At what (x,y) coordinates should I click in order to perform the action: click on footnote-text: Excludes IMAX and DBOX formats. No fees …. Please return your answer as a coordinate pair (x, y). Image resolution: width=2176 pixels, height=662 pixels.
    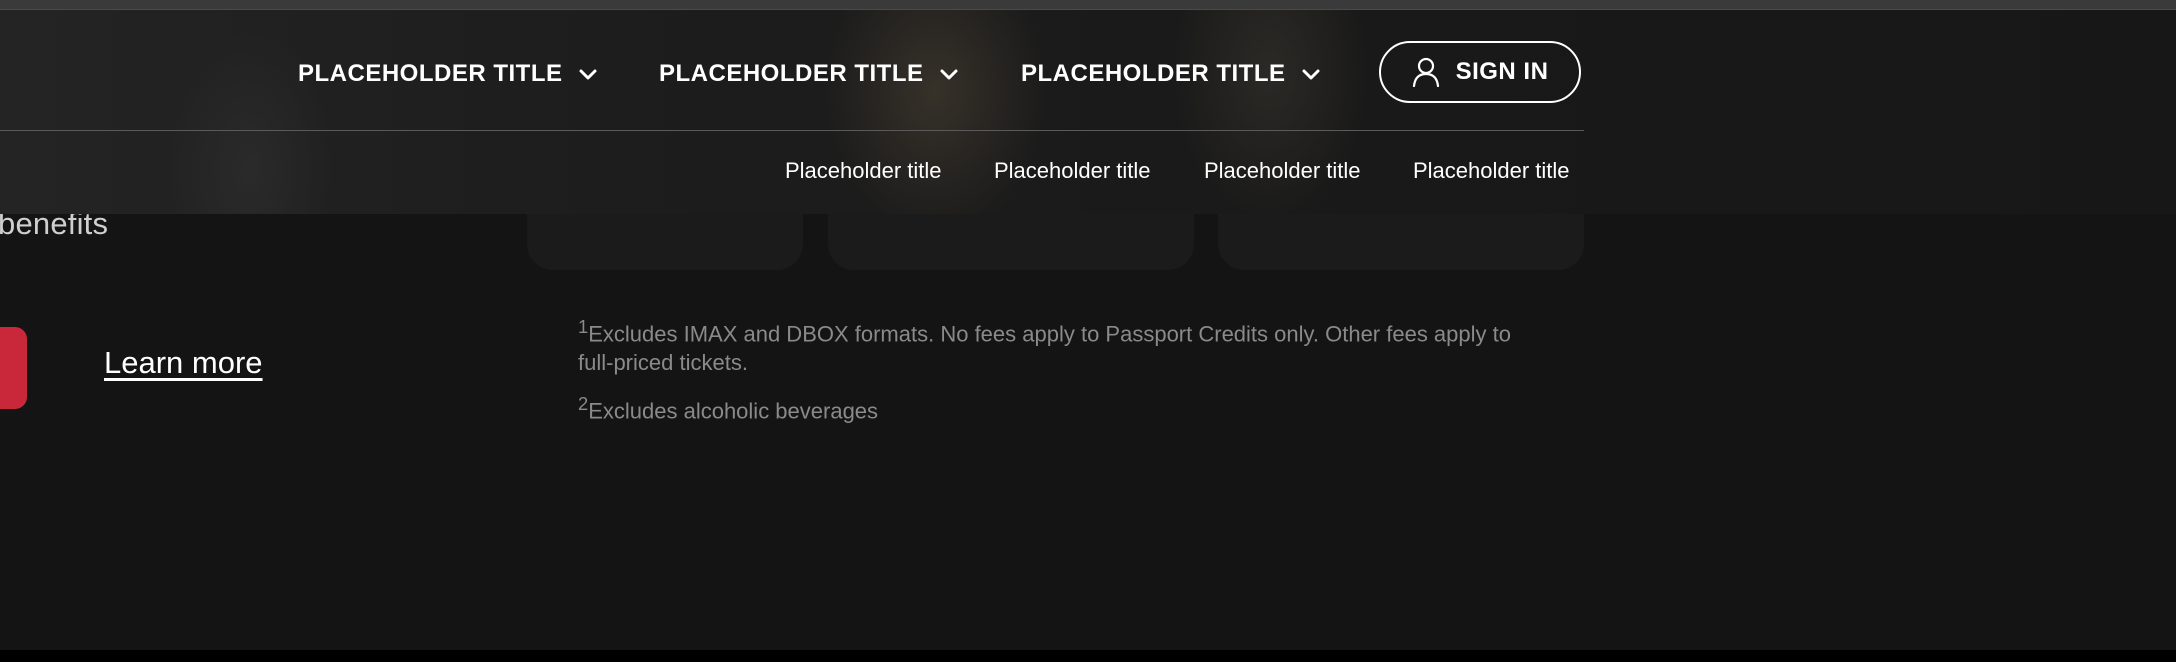
    Looking at the image, I should click on (1044, 348).